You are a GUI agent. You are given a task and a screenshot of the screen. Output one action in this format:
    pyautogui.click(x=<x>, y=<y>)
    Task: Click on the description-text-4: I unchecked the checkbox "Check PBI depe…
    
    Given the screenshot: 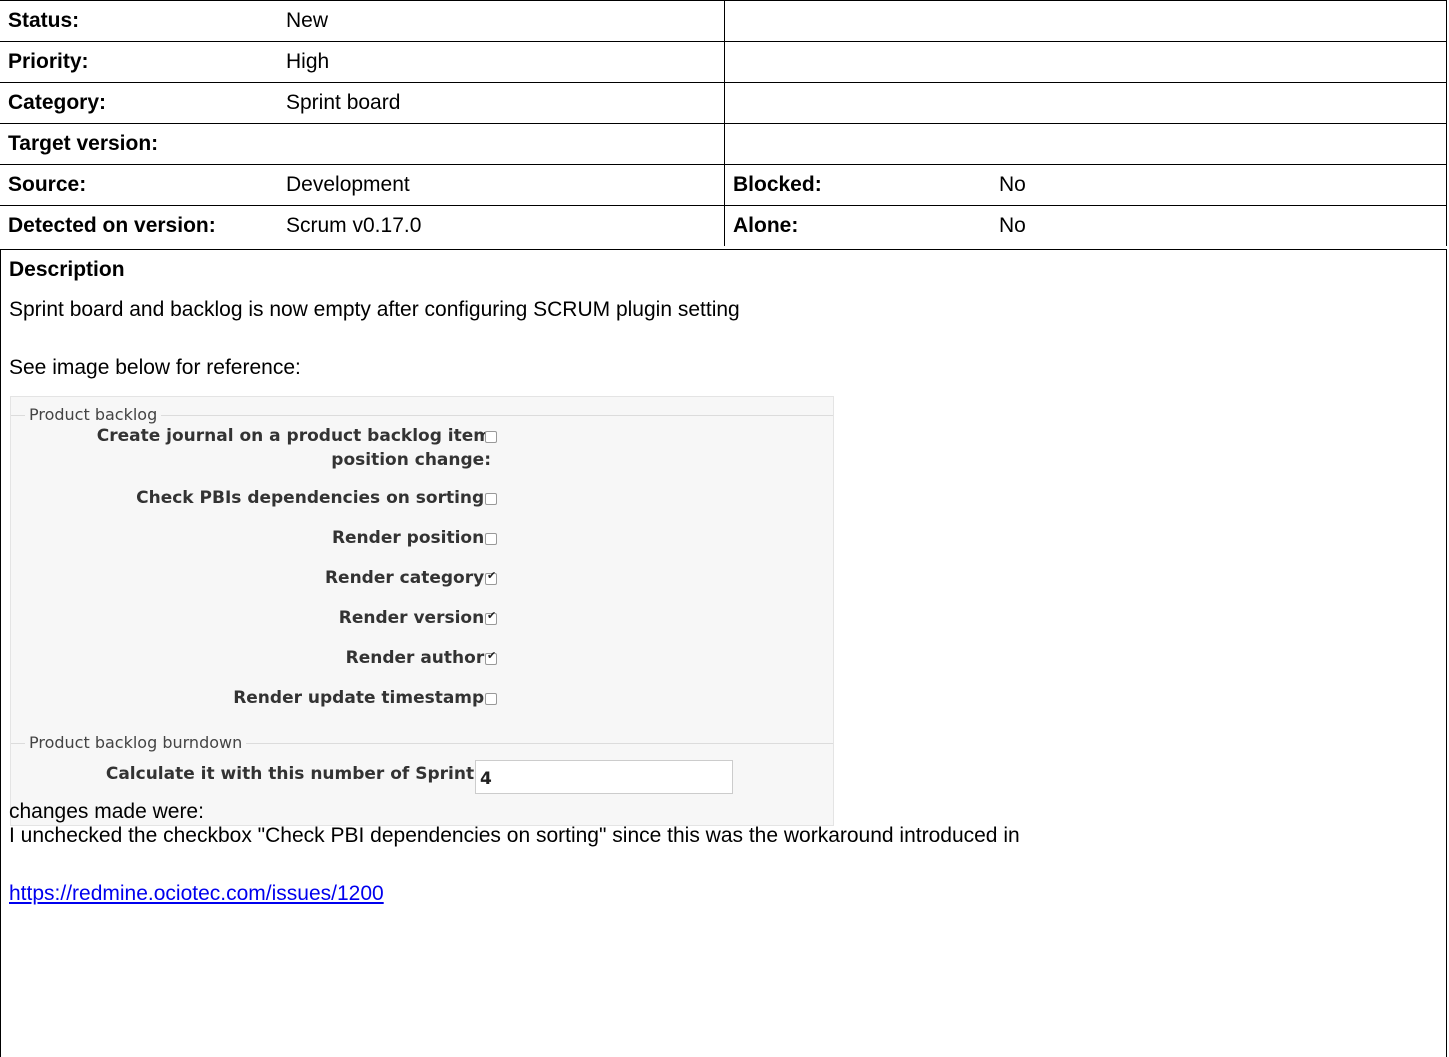 What is the action you would take?
    pyautogui.click(x=514, y=835)
    